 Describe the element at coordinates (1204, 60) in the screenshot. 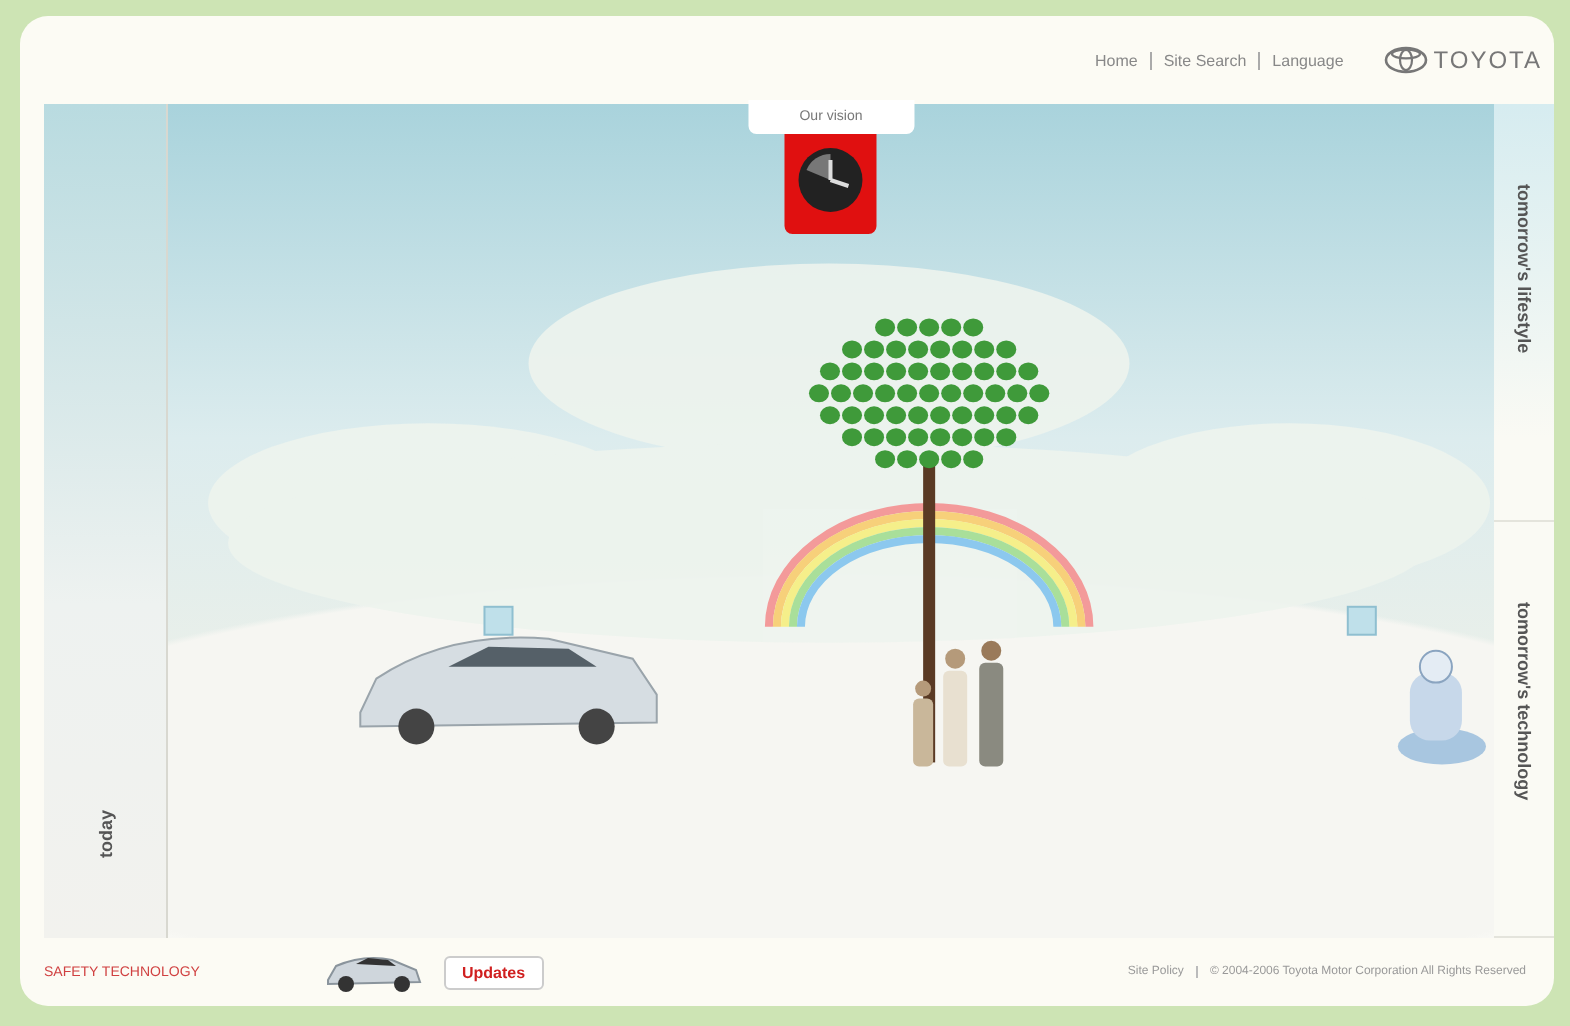

I see `header-link: Site Search` at that location.